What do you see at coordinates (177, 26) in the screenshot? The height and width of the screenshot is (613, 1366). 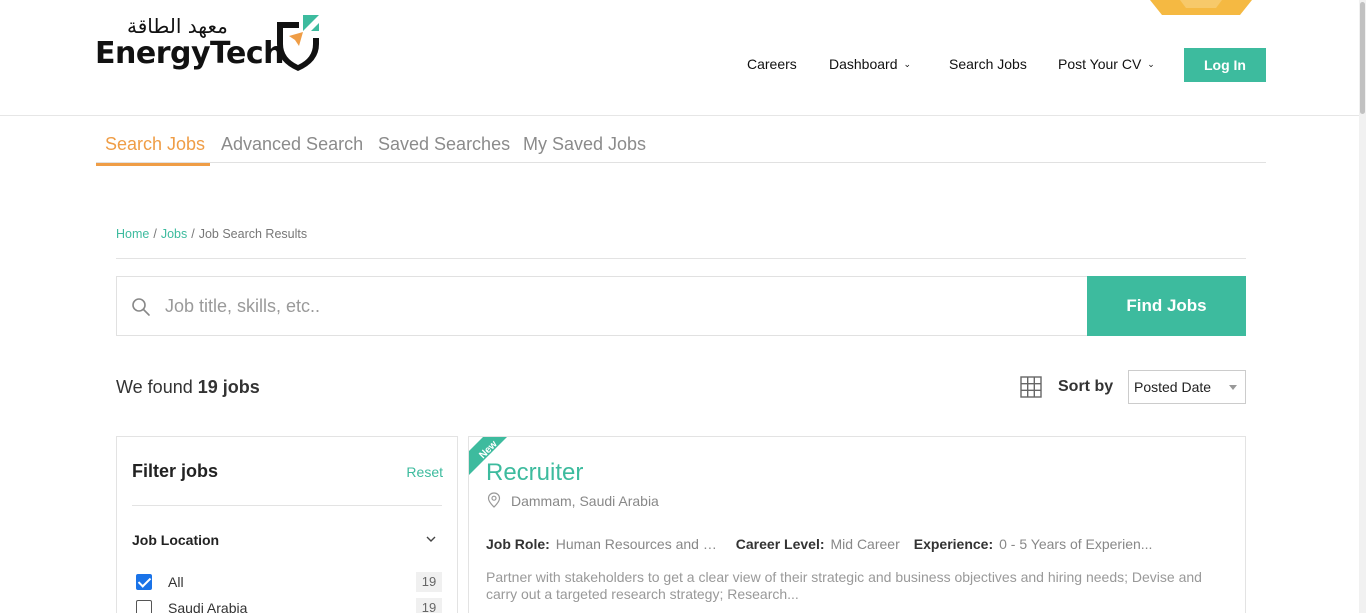 I see `brand-arabic-name: معهد الطاقة` at bounding box center [177, 26].